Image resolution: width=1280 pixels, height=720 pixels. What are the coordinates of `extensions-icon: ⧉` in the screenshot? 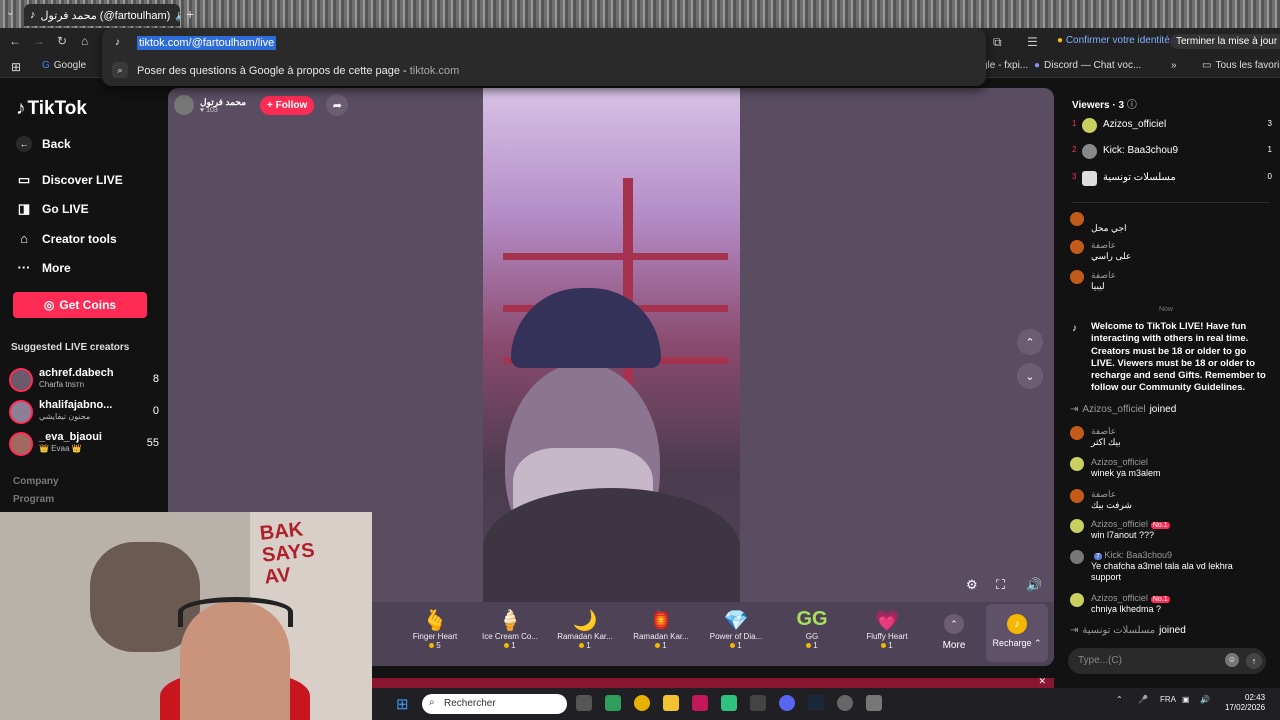 It's located at (997, 42).